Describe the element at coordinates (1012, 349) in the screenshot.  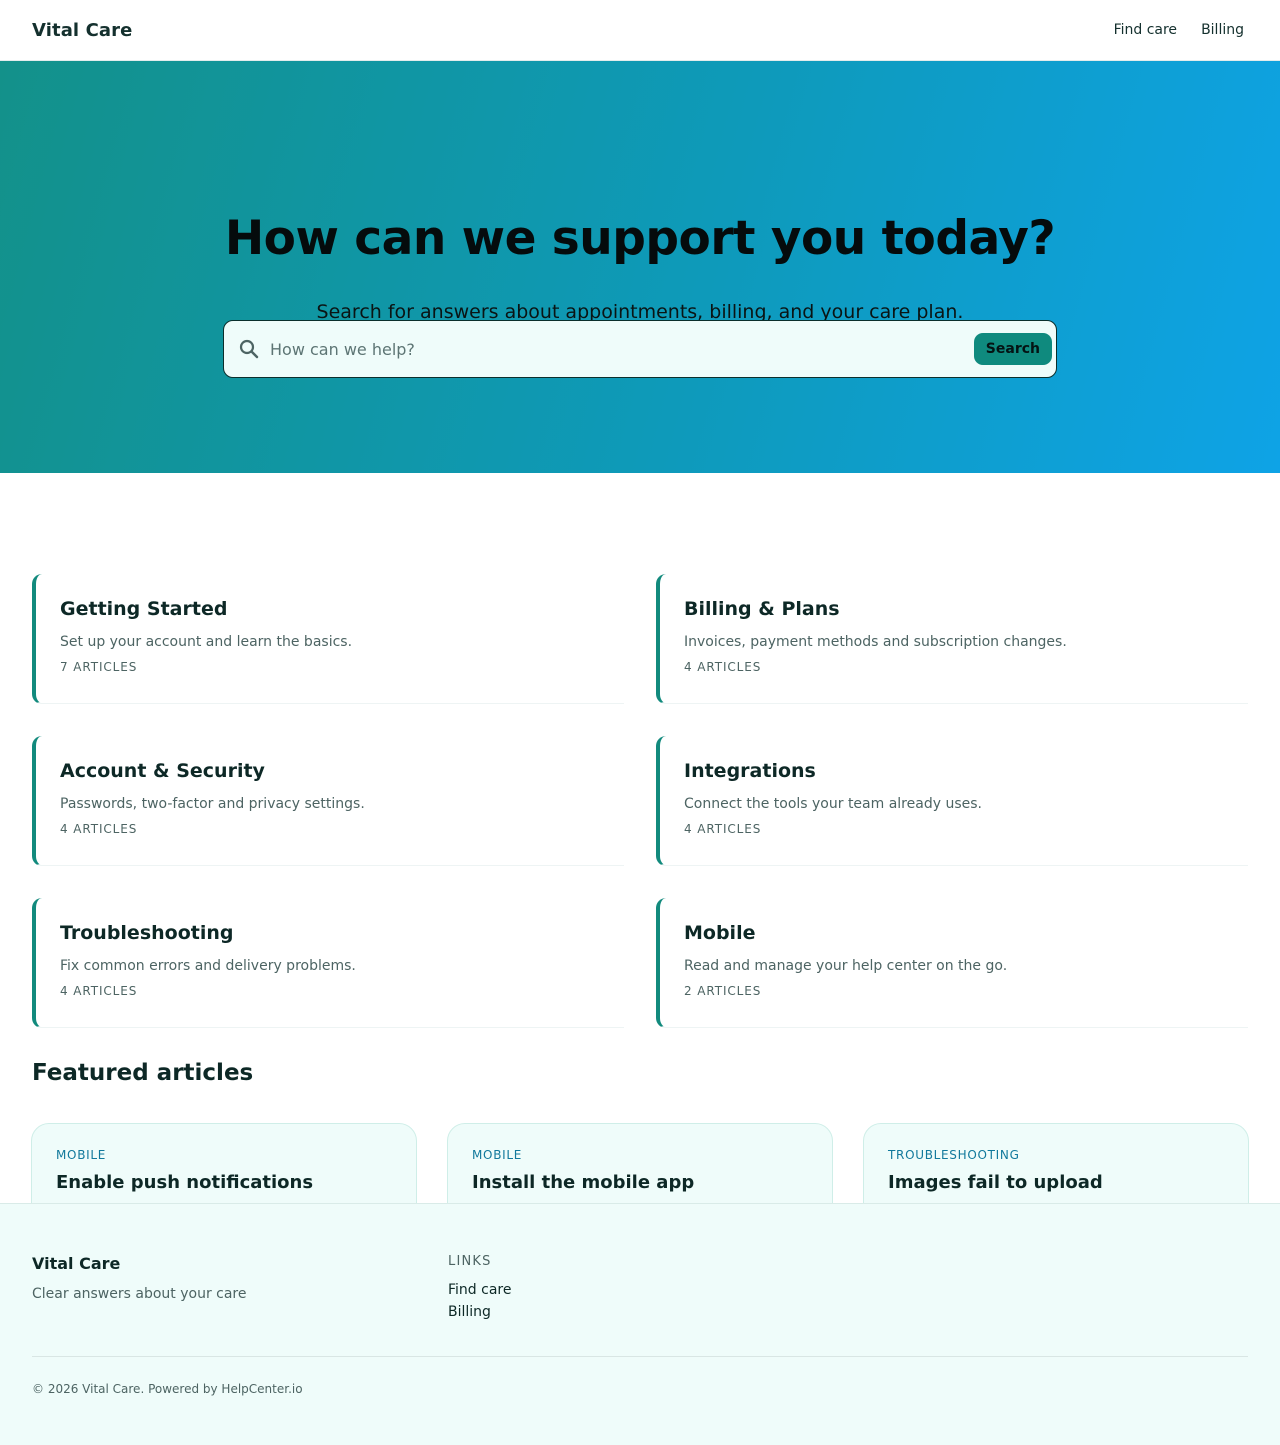
I see `search-button: Search` at that location.